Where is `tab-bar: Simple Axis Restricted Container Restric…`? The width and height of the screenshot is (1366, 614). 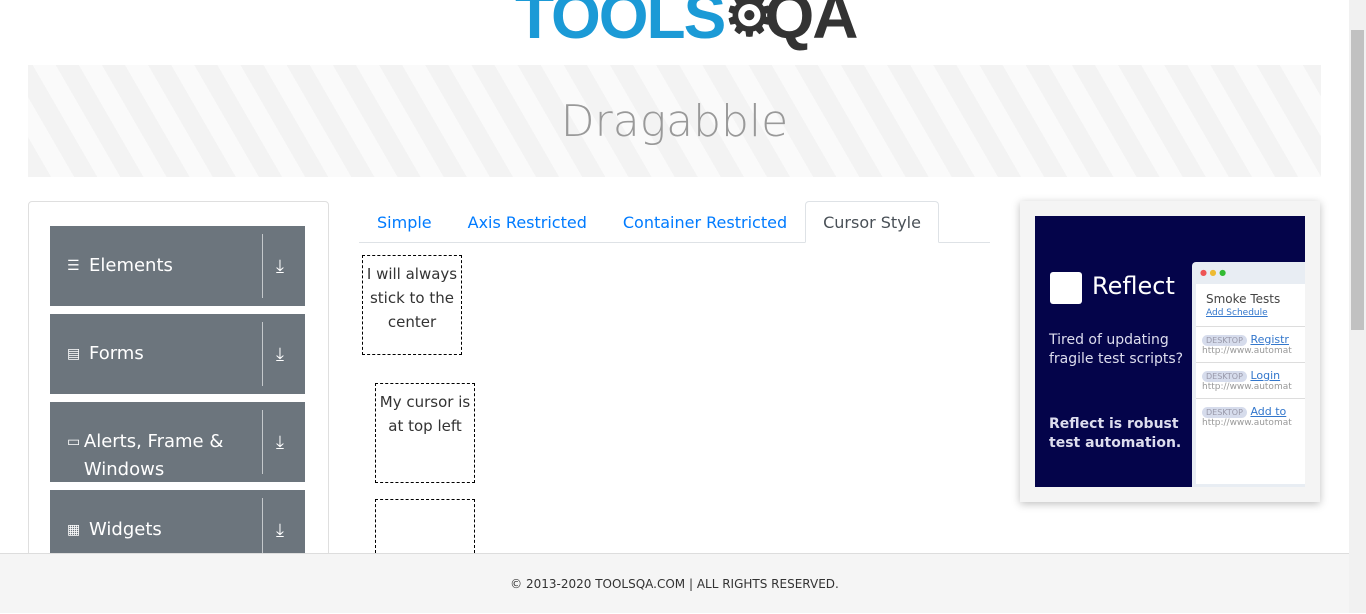
tab-bar: Simple Axis Restricted Container Restric… is located at coordinates (674, 222).